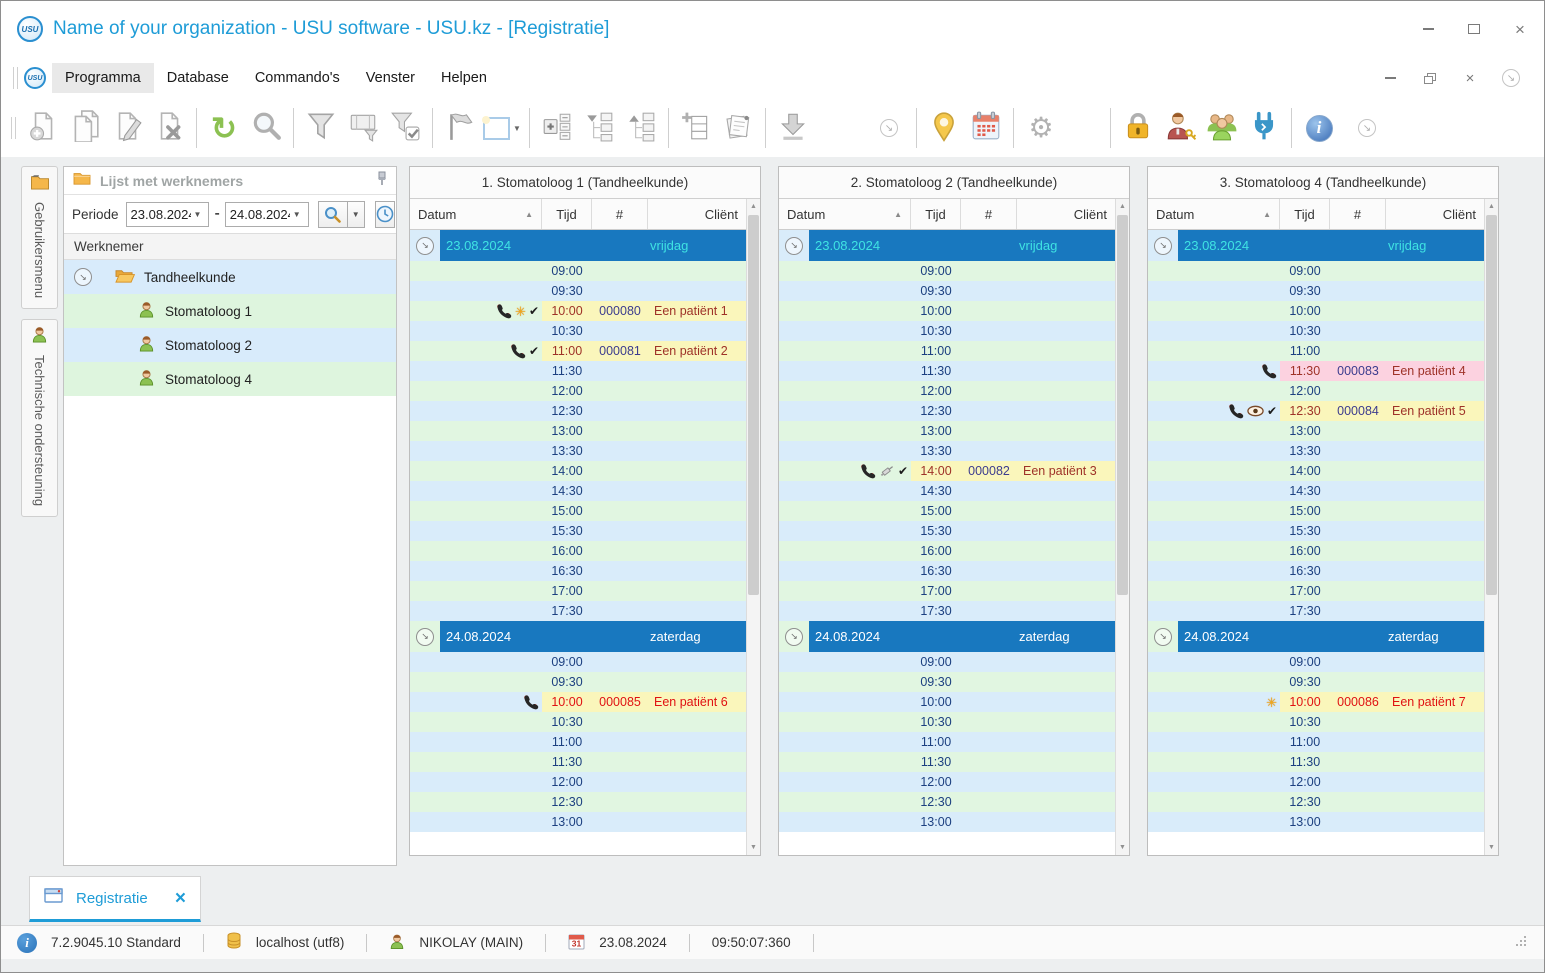 The width and height of the screenshot is (1545, 973). I want to click on time-row: 13:30, so click(1316, 451).